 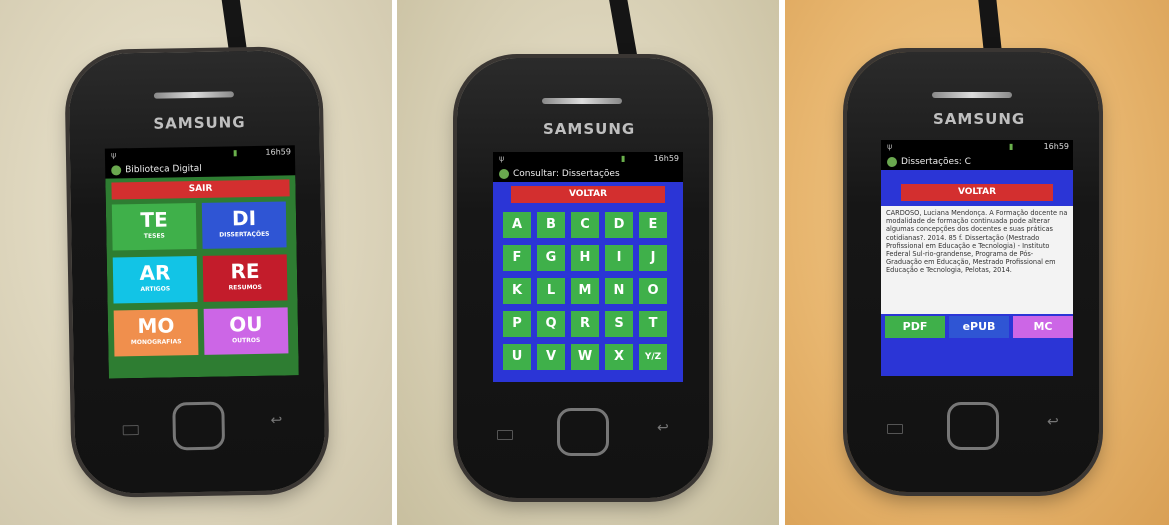 What do you see at coordinates (154, 219) in the screenshot?
I see `tile-code: TE` at bounding box center [154, 219].